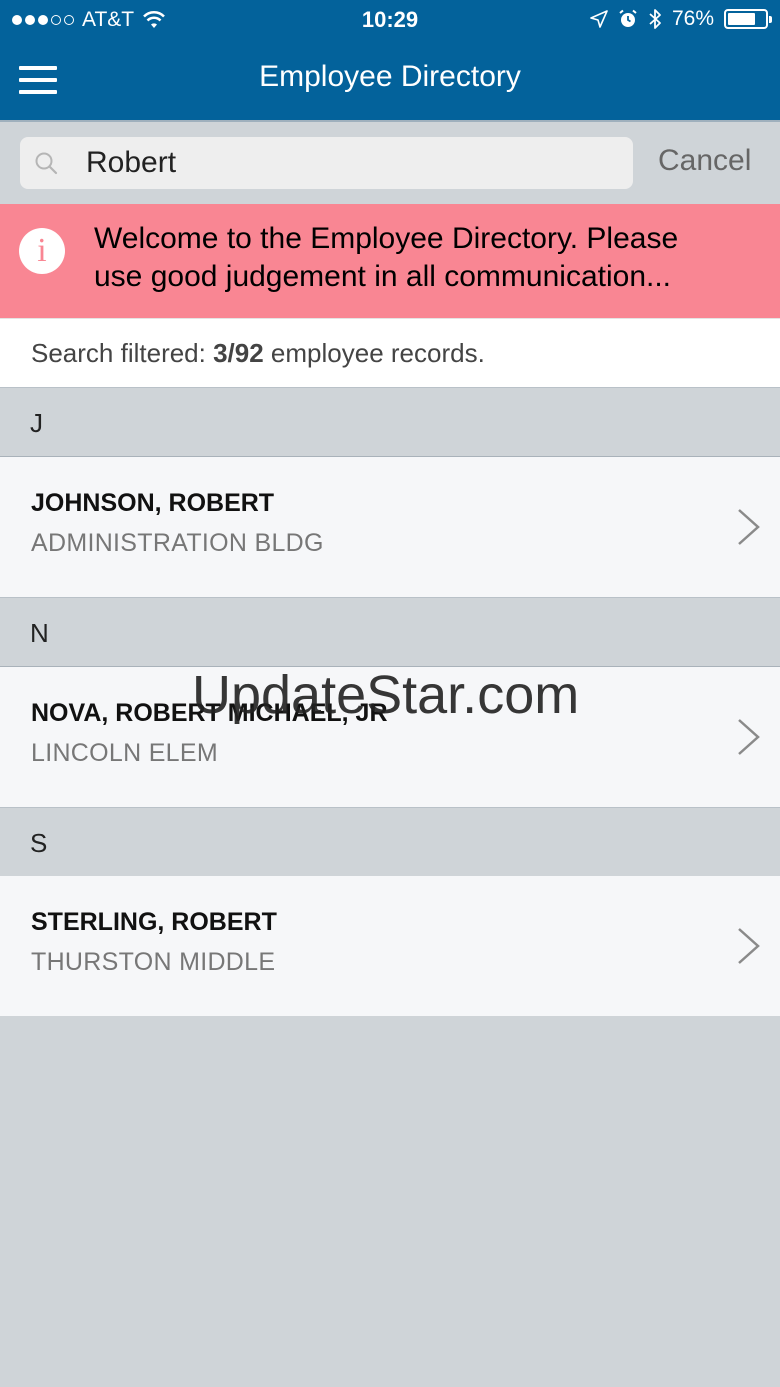 The image size is (780, 1387). Describe the element at coordinates (131, 162) in the screenshot. I see `search-input-value: Robert` at that location.